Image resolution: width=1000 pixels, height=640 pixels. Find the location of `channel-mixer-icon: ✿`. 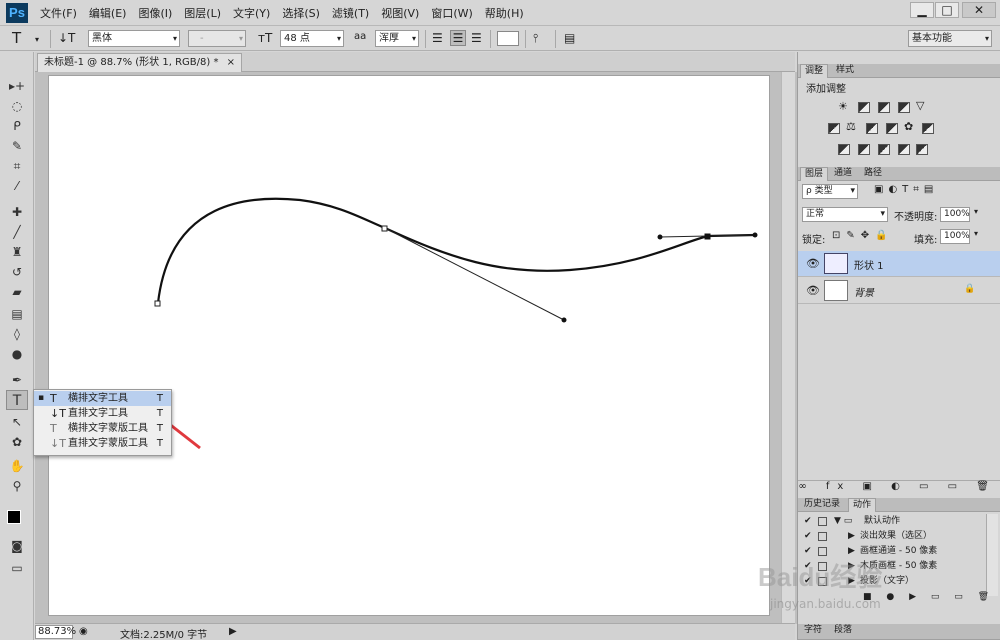

channel-mixer-icon: ✿ is located at coordinates (908, 126).